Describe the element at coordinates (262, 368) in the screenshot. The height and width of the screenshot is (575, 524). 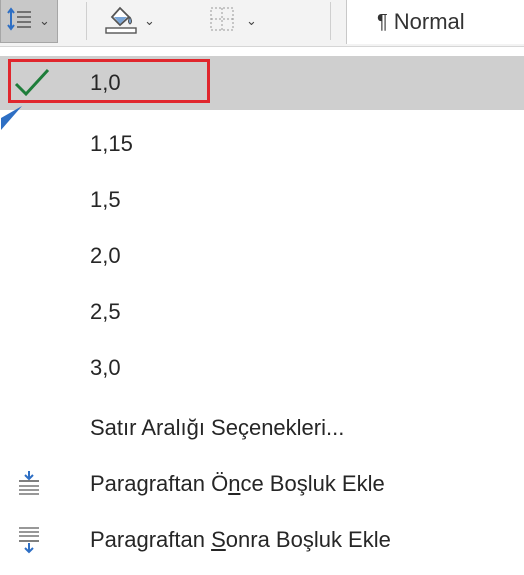
I see `menu-item-3-0: 3,0` at that location.